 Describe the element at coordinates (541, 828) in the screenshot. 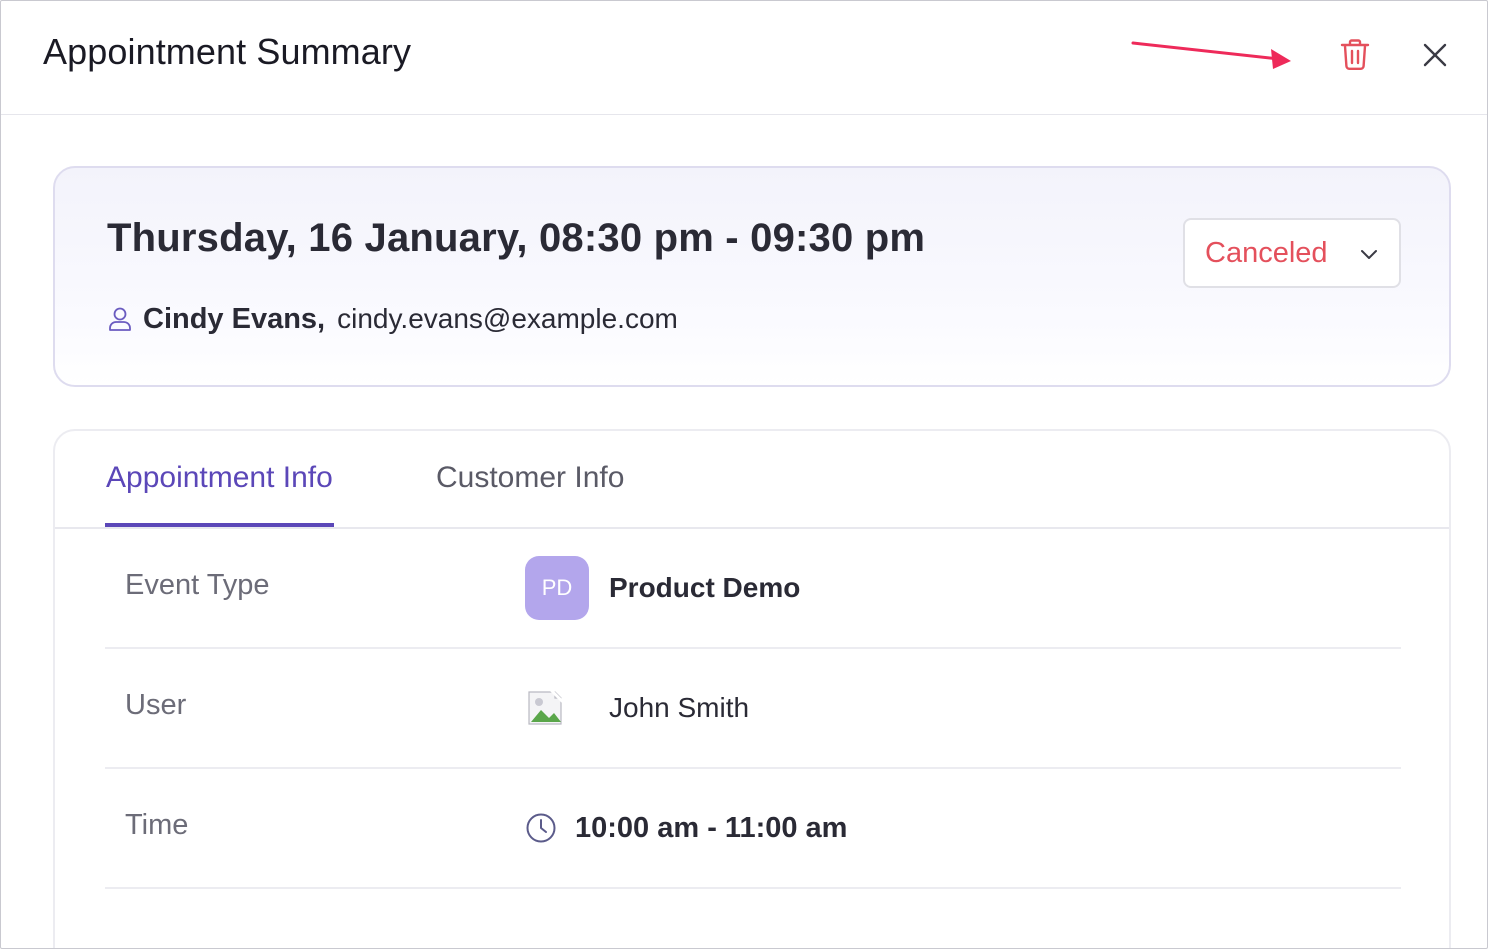

I see `clock-icon` at that location.